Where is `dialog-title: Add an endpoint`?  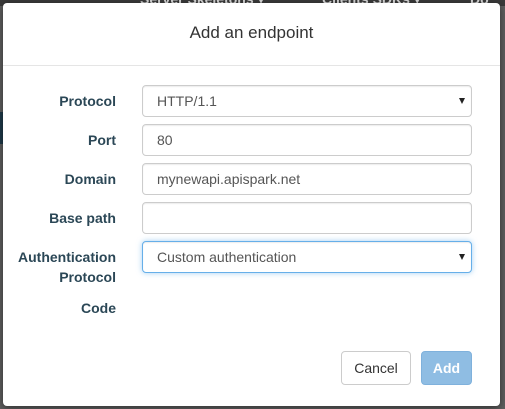
dialog-title: Add an endpoint is located at coordinates (251, 32).